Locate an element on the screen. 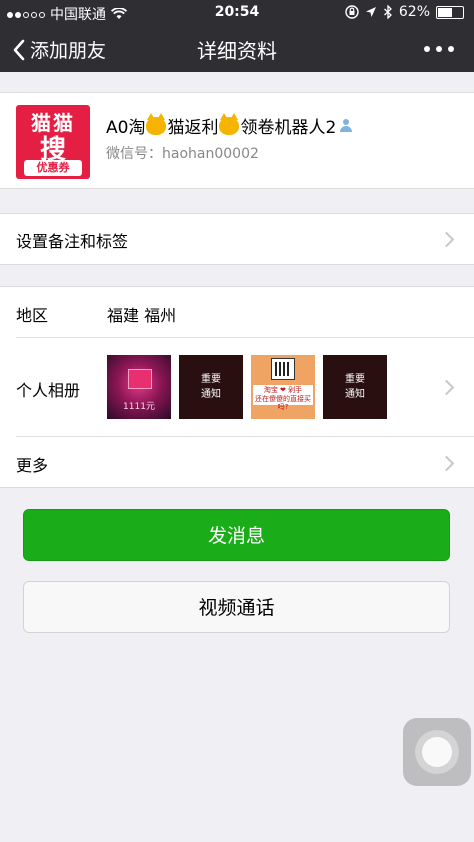 This screenshot has height=842, width=474. name-part-2: 猫返利 is located at coordinates (193, 128).